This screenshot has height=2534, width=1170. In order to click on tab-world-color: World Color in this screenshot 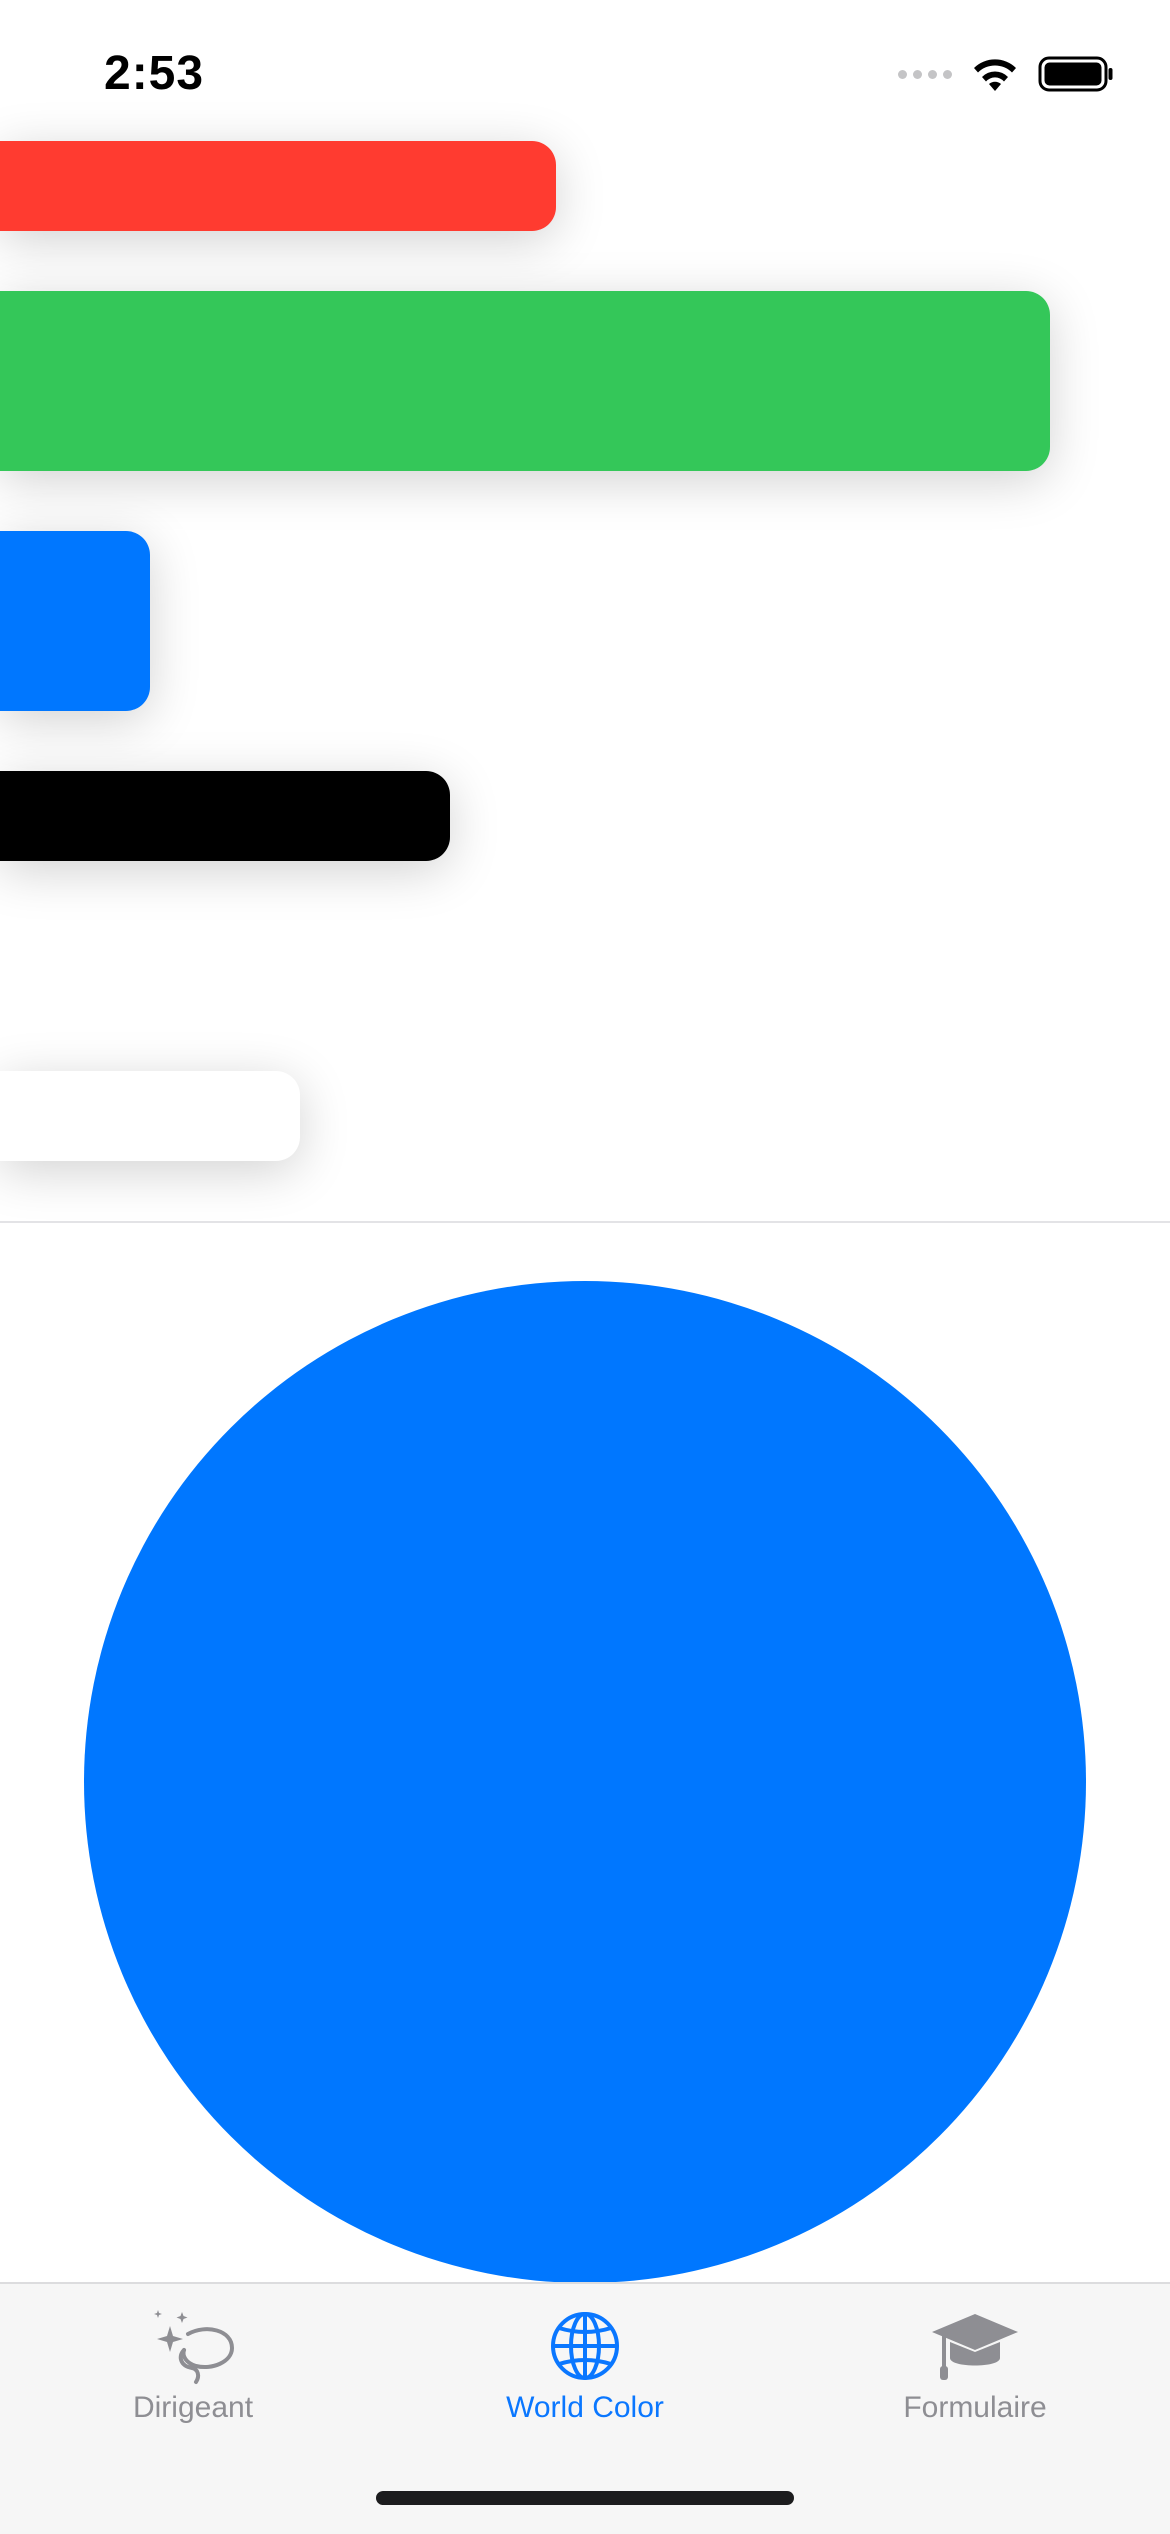, I will do `click(585, 2371)`.